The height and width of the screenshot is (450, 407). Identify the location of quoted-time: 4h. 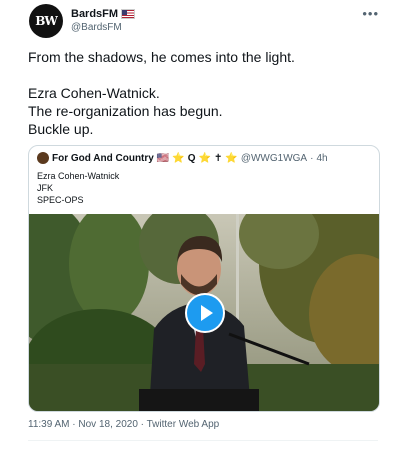
(322, 158).